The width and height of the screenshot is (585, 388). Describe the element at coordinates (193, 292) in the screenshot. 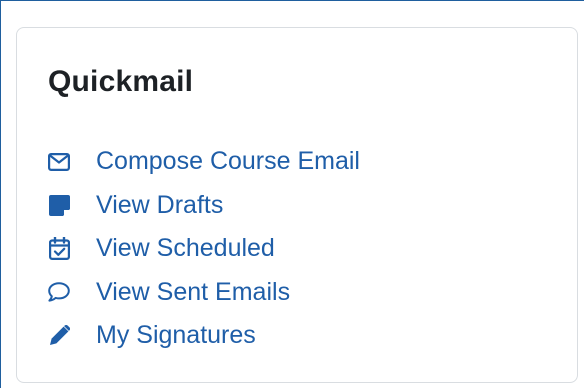

I see `menu-item-label: View Sent Emails` at that location.